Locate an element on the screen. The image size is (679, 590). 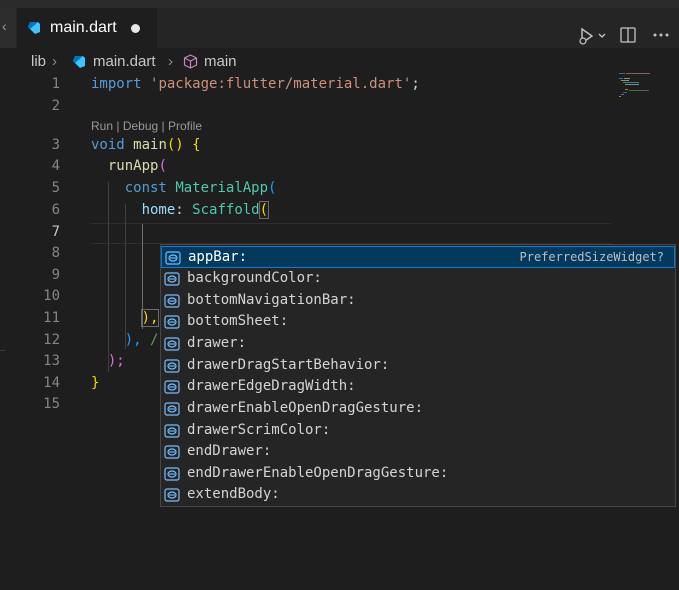
window-top-strip is located at coordinates (339, 4).